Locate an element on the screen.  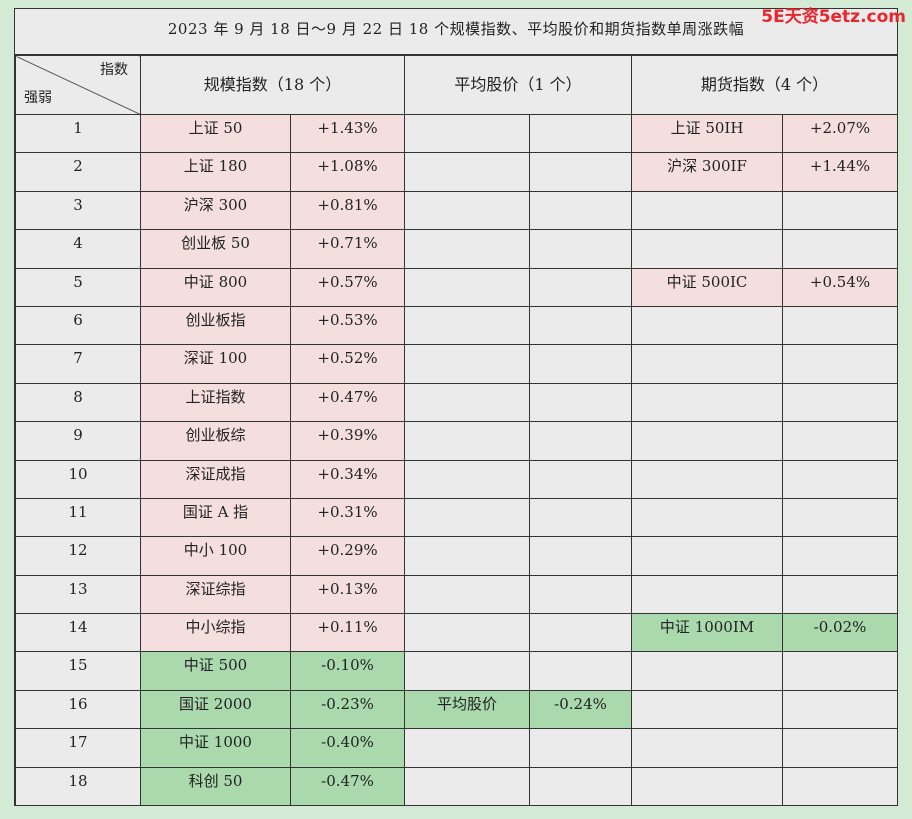
table-row: 6 创业板指 +0.53% is located at coordinates (457, 325).